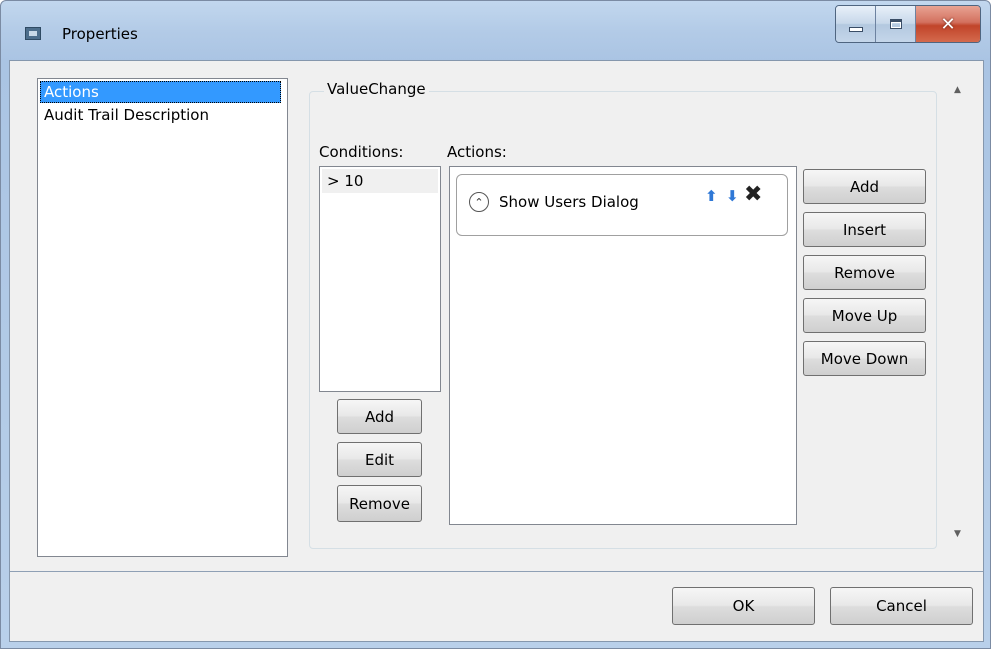  I want to click on window-title: Properties, so click(100, 34).